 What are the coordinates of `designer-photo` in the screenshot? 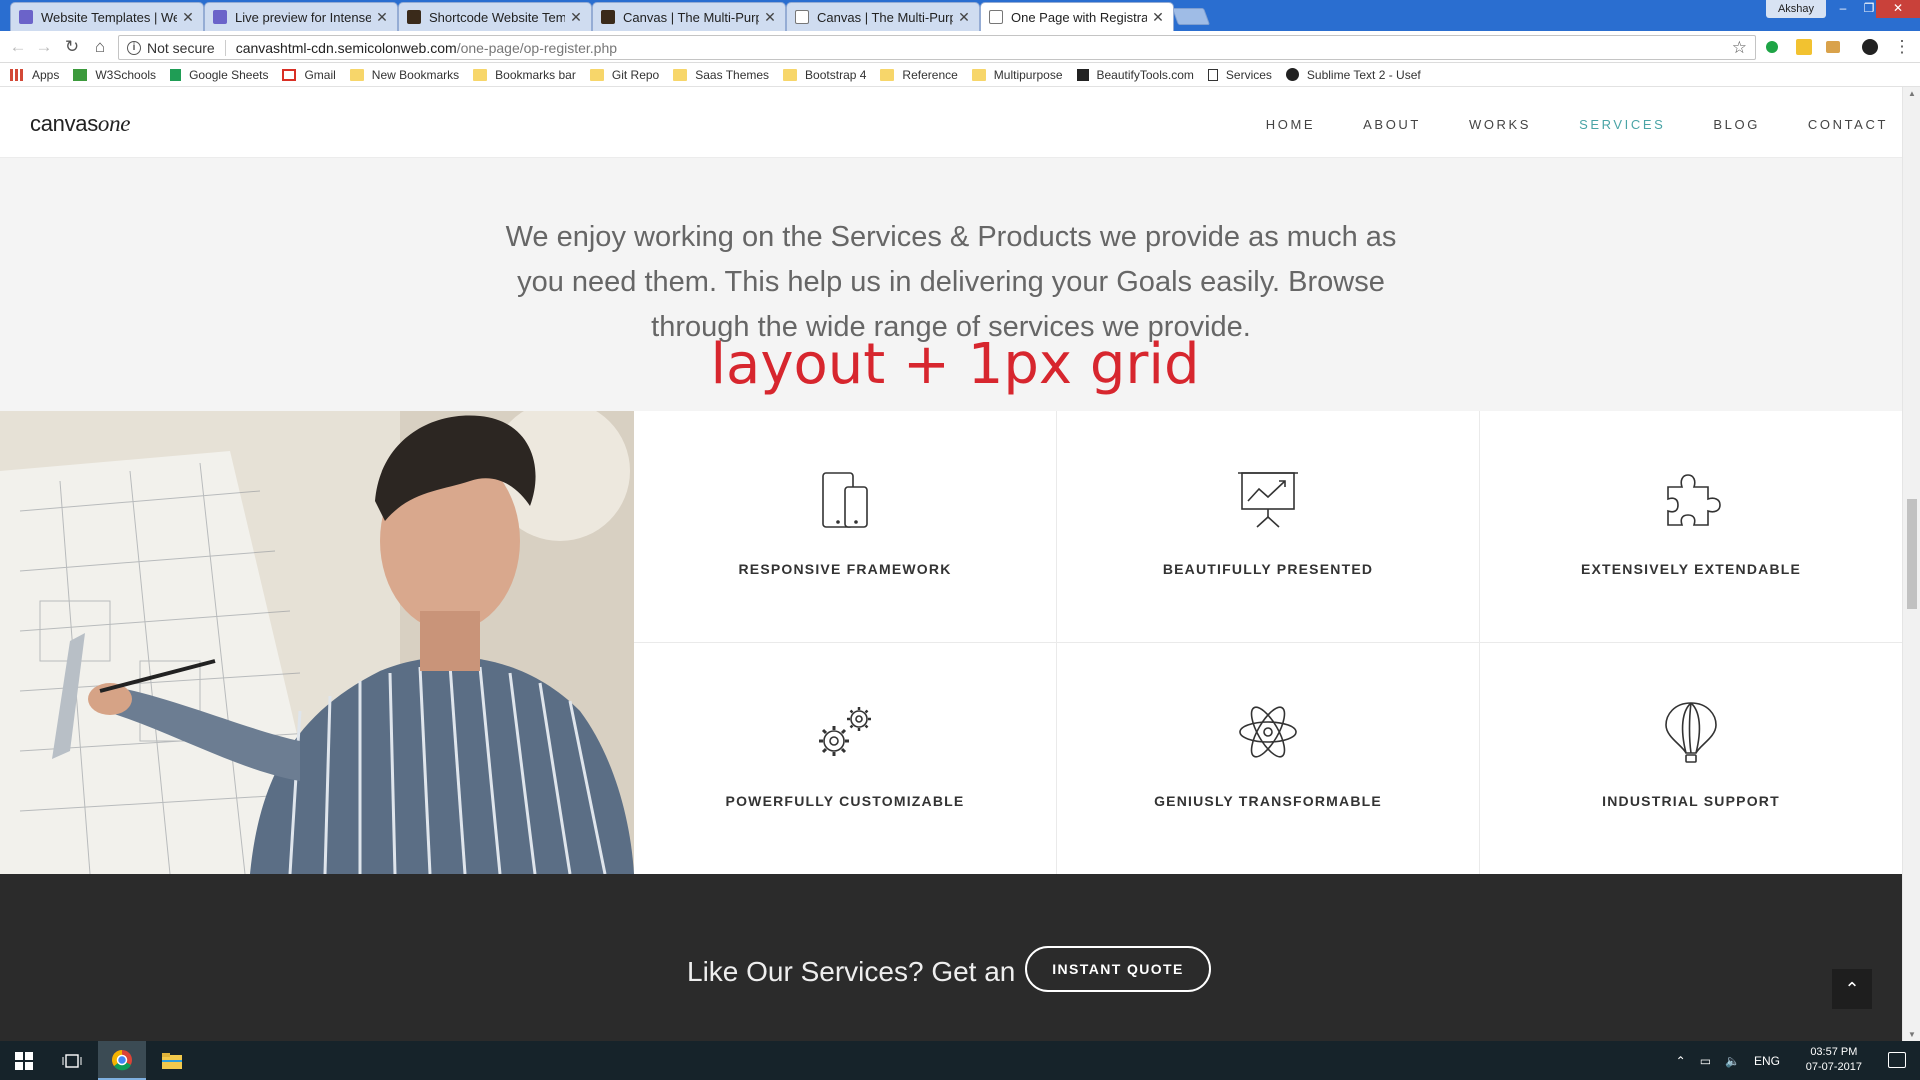 It's located at (317, 642).